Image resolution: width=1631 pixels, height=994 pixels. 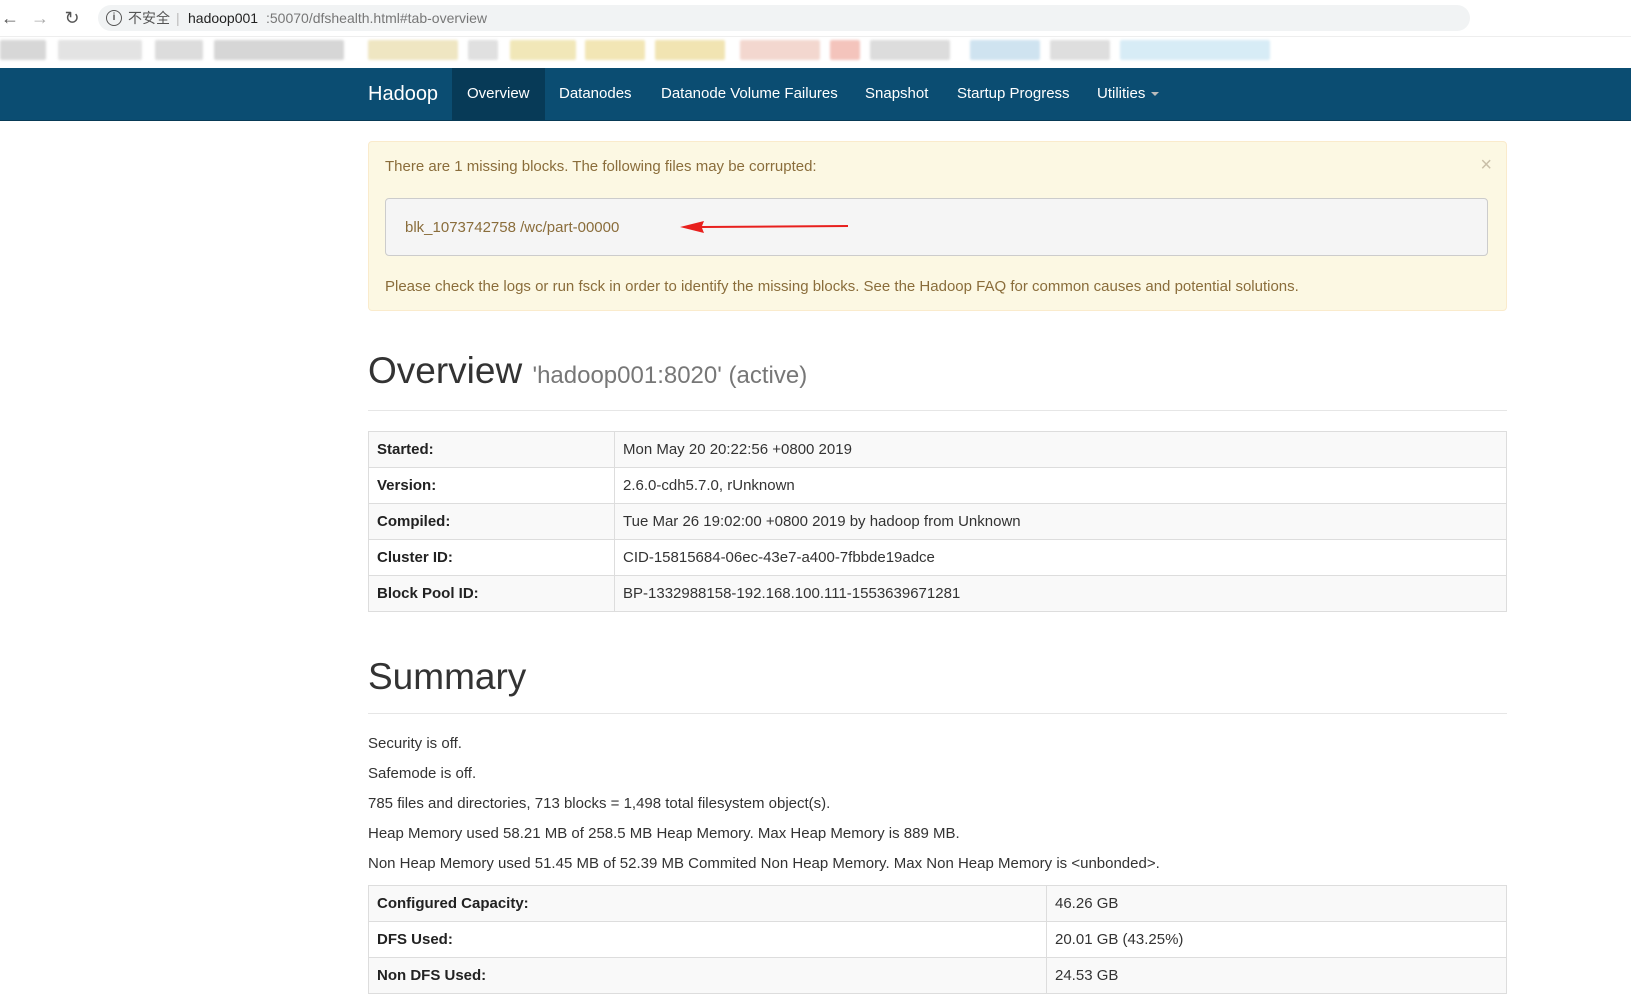 I want to click on row-key: Configured Capacity:, so click(x=707, y=903).